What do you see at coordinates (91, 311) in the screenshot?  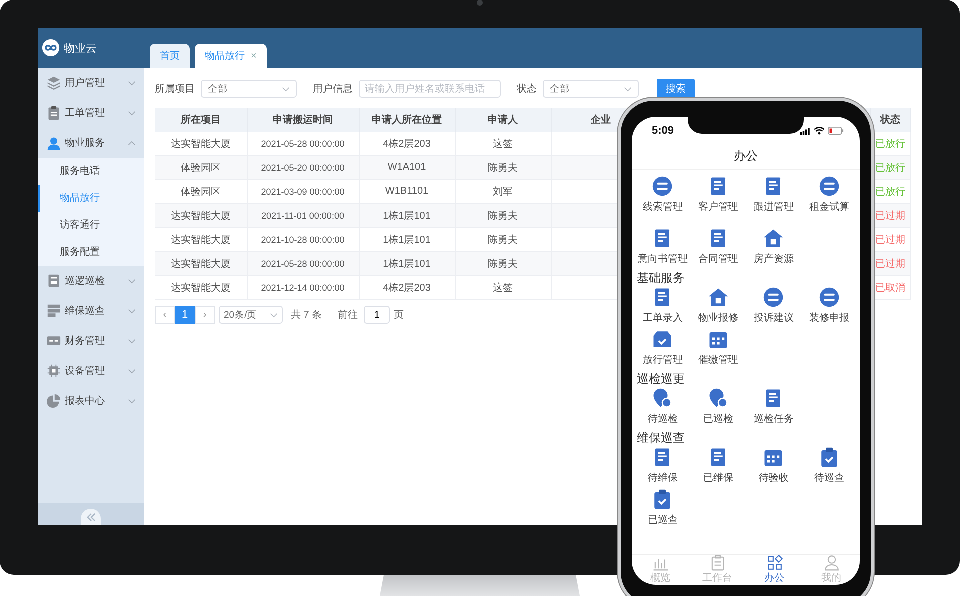 I see `menu-item: 维保巡查` at bounding box center [91, 311].